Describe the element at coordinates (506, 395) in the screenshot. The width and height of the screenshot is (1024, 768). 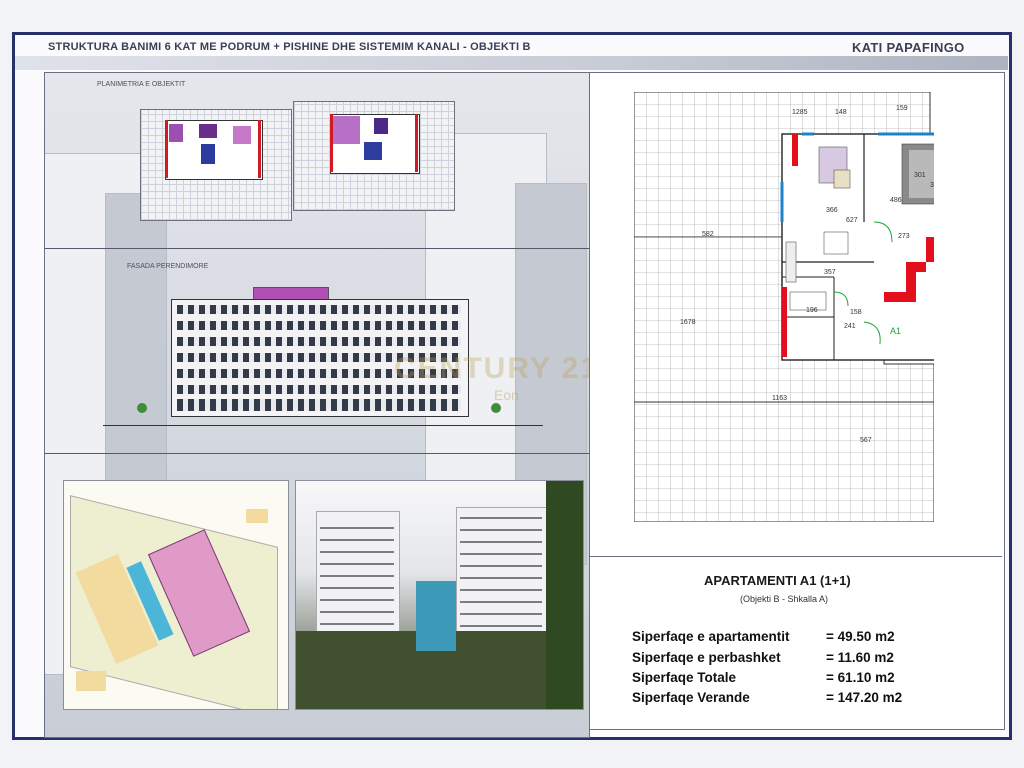
I see `watermark-office: Eon` at that location.